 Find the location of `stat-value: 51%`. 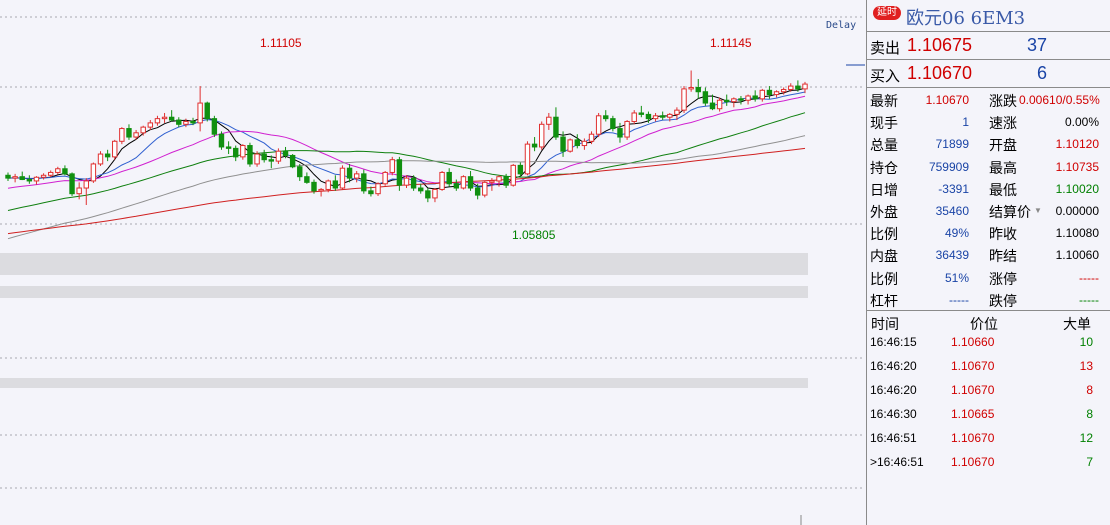

stat-value: 51% is located at coordinates (956, 277).